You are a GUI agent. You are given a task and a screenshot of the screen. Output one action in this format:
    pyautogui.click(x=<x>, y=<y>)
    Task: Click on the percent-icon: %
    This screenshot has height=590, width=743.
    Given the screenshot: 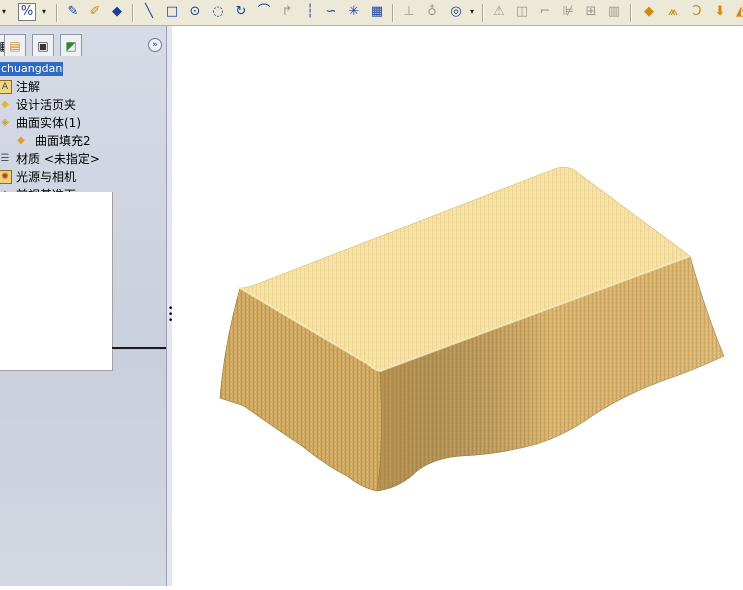 What is the action you would take?
    pyautogui.click(x=27, y=12)
    